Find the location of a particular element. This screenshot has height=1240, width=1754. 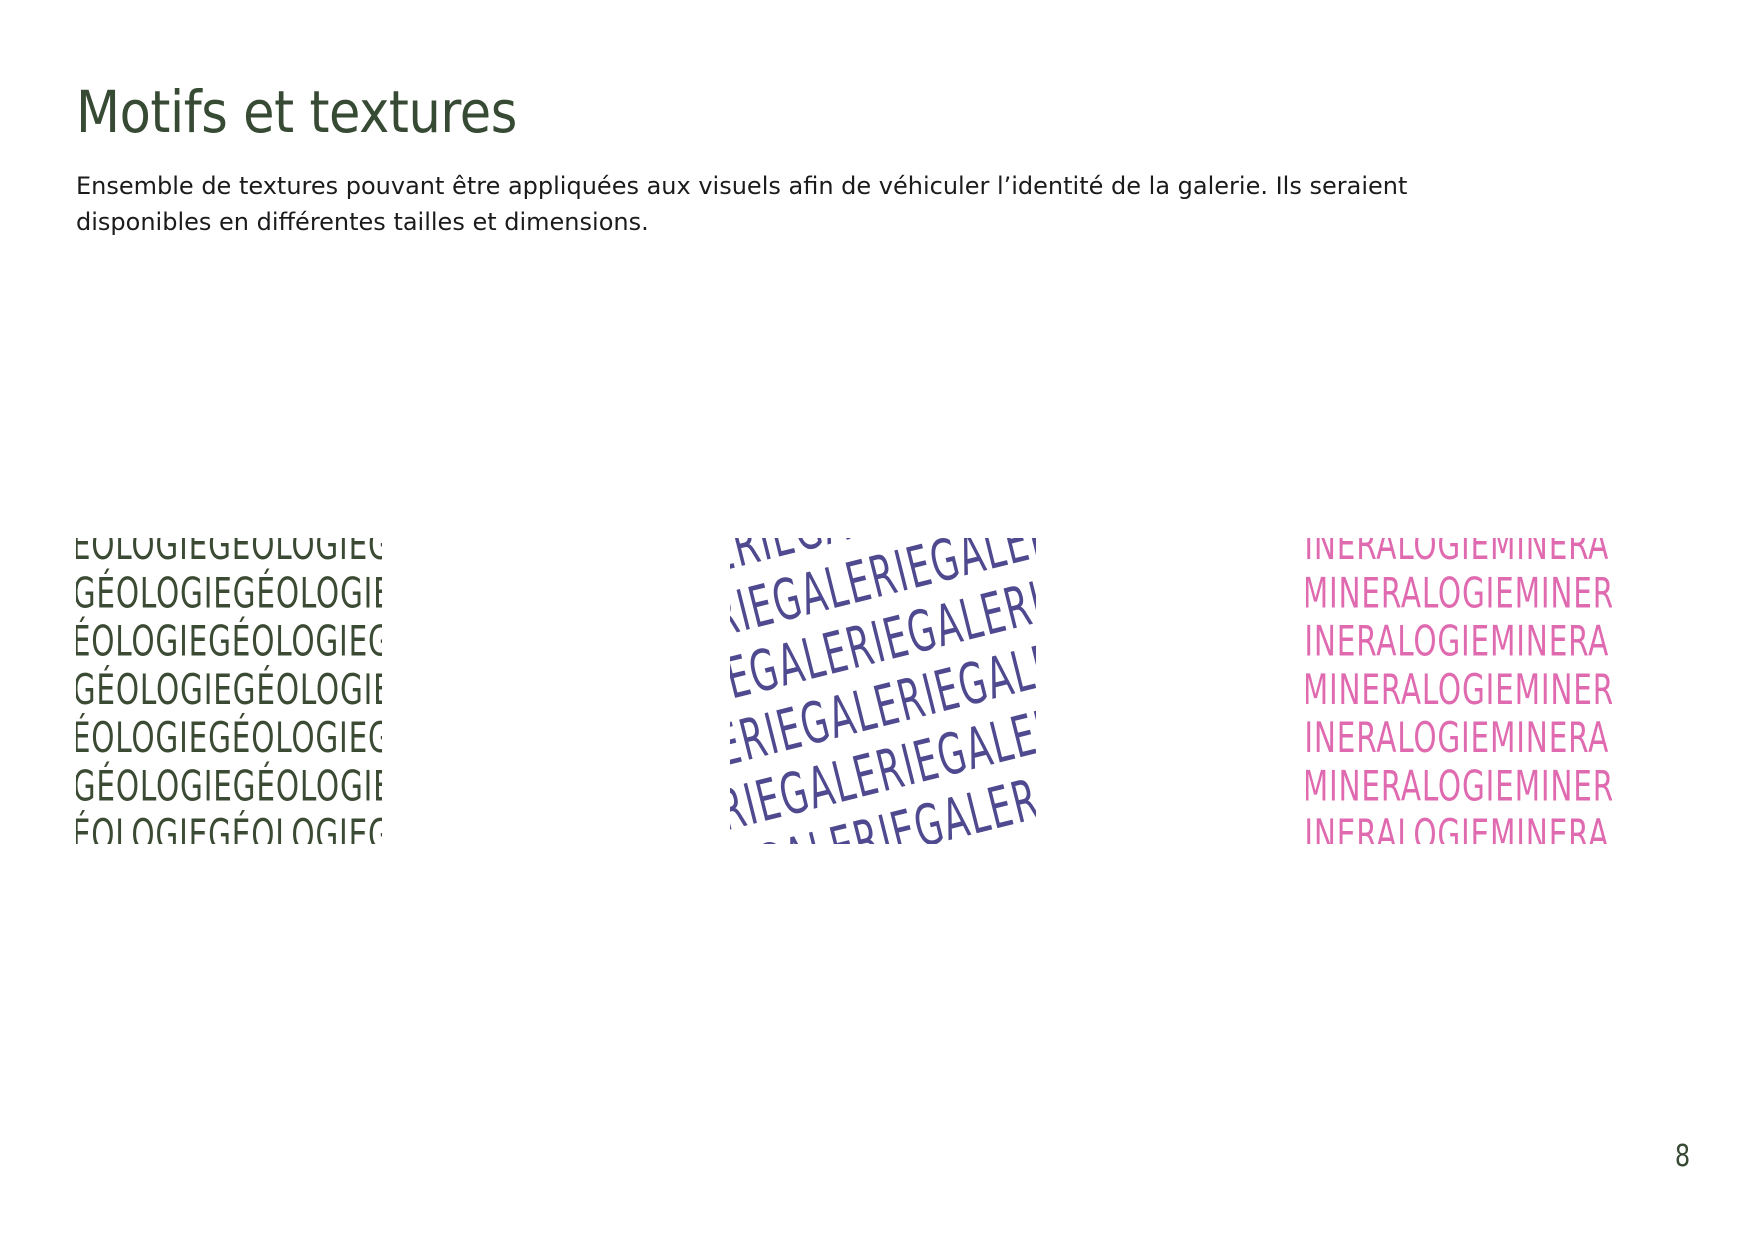

page-title: Motifs et textures is located at coordinates (296, 112).